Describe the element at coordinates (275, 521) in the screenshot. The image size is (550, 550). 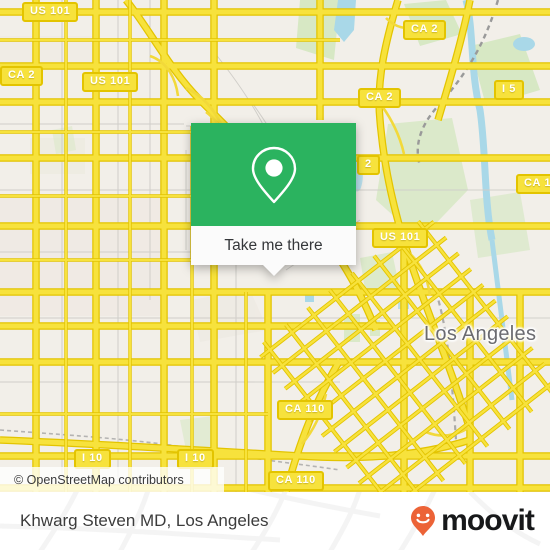
I see `page-footer: Khwarg Steven MD, Los Angeles moovit` at that location.